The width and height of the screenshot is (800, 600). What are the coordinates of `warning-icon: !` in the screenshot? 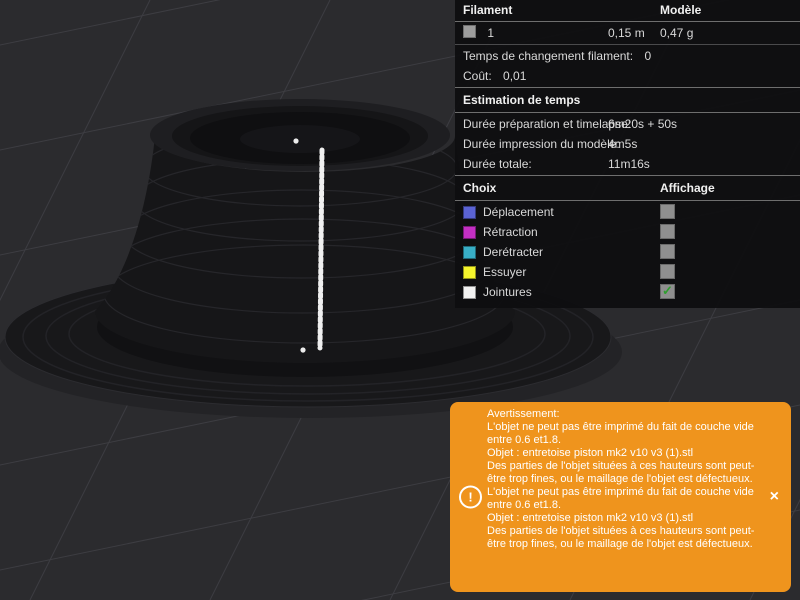 It's located at (470, 497).